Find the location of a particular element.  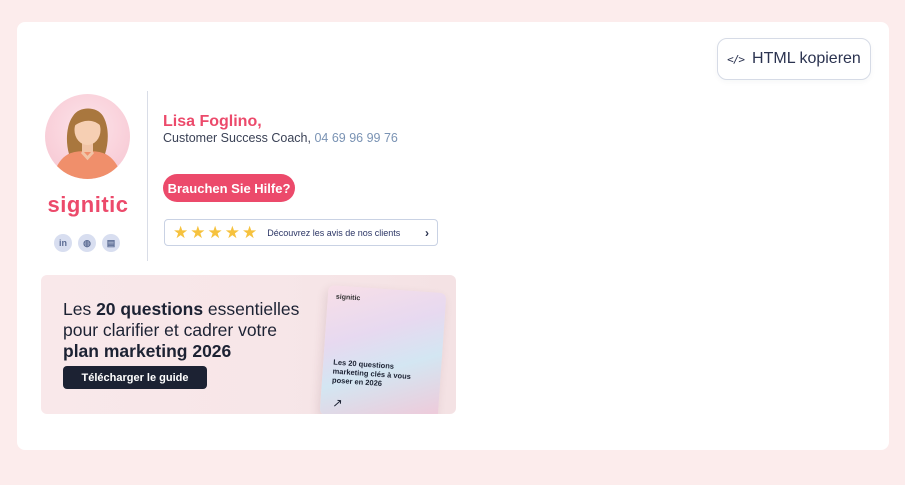

banner-line-2: pour clarifier et cadrer votre is located at coordinates (170, 330).